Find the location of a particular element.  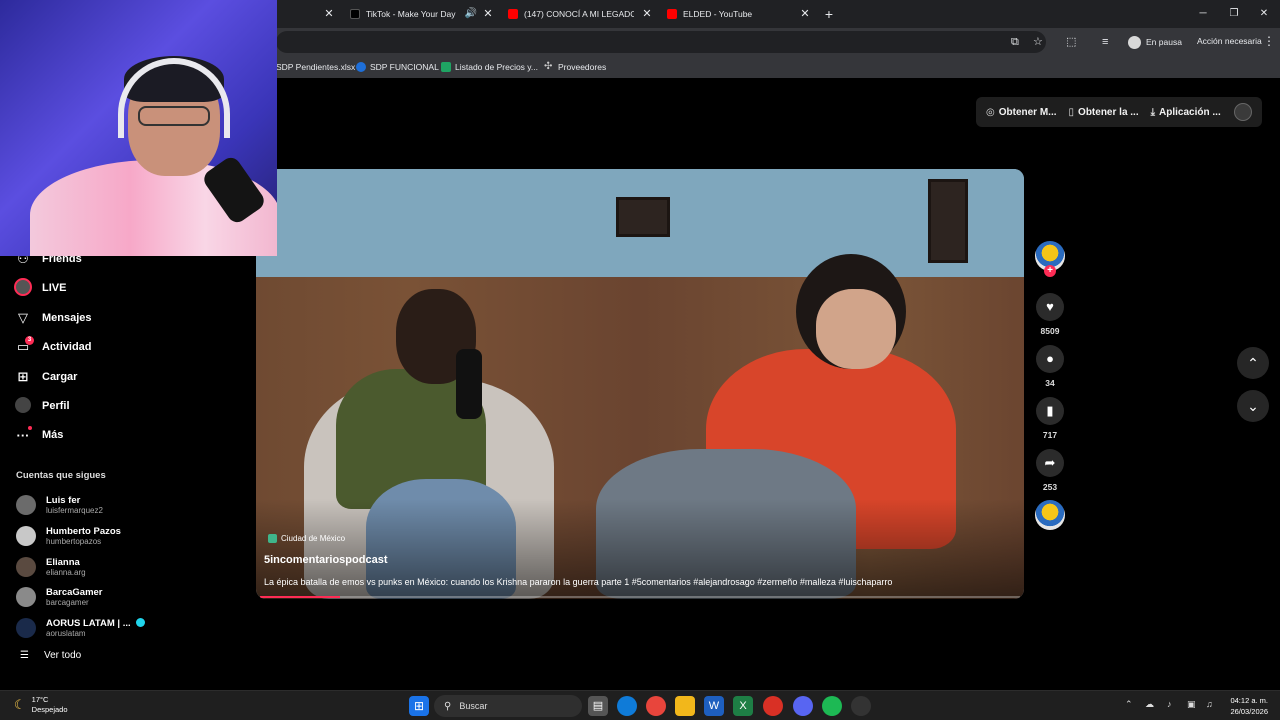

live-icon is located at coordinates (23, 288).